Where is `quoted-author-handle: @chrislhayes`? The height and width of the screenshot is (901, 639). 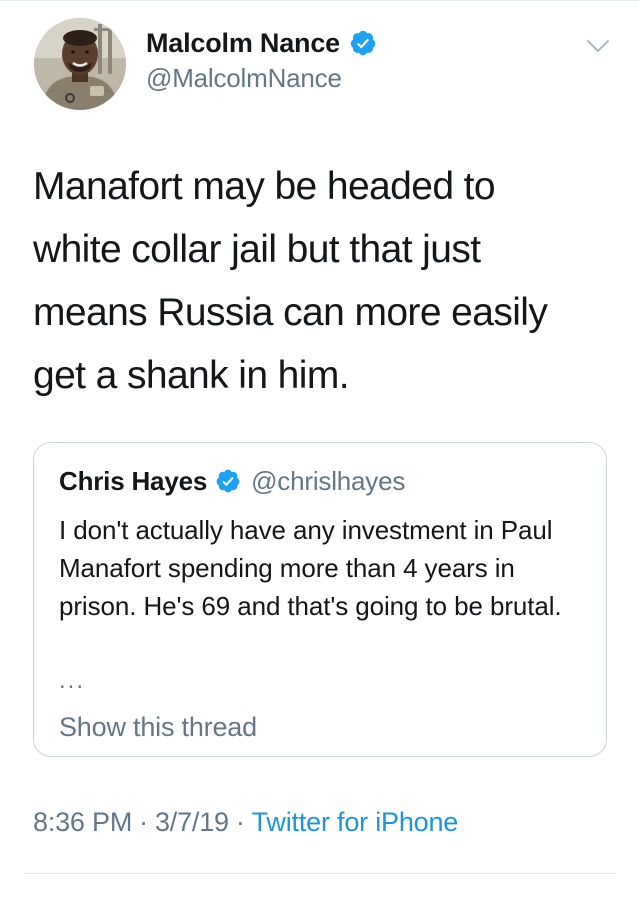
quoted-author-handle: @chrislhayes is located at coordinates (328, 481).